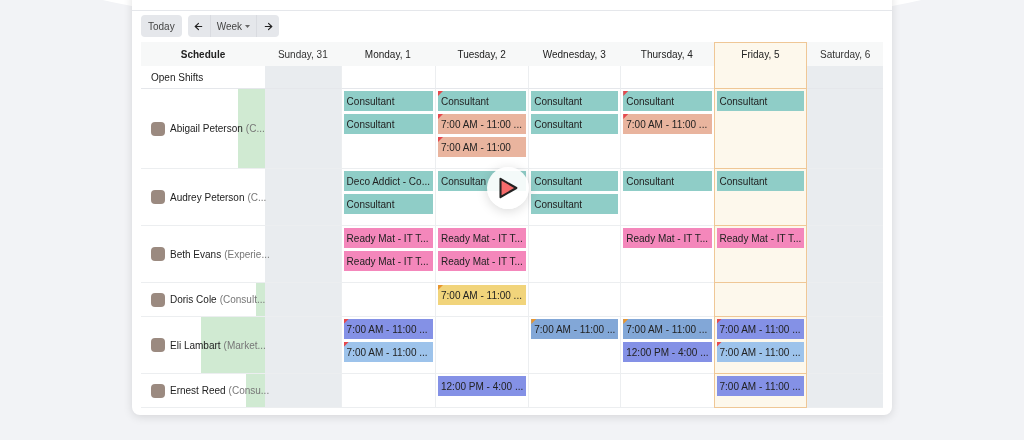 The width and height of the screenshot is (1024, 440). Describe the element at coordinates (387, 54) in the screenshot. I see `column-header: Monday, 1` at that location.